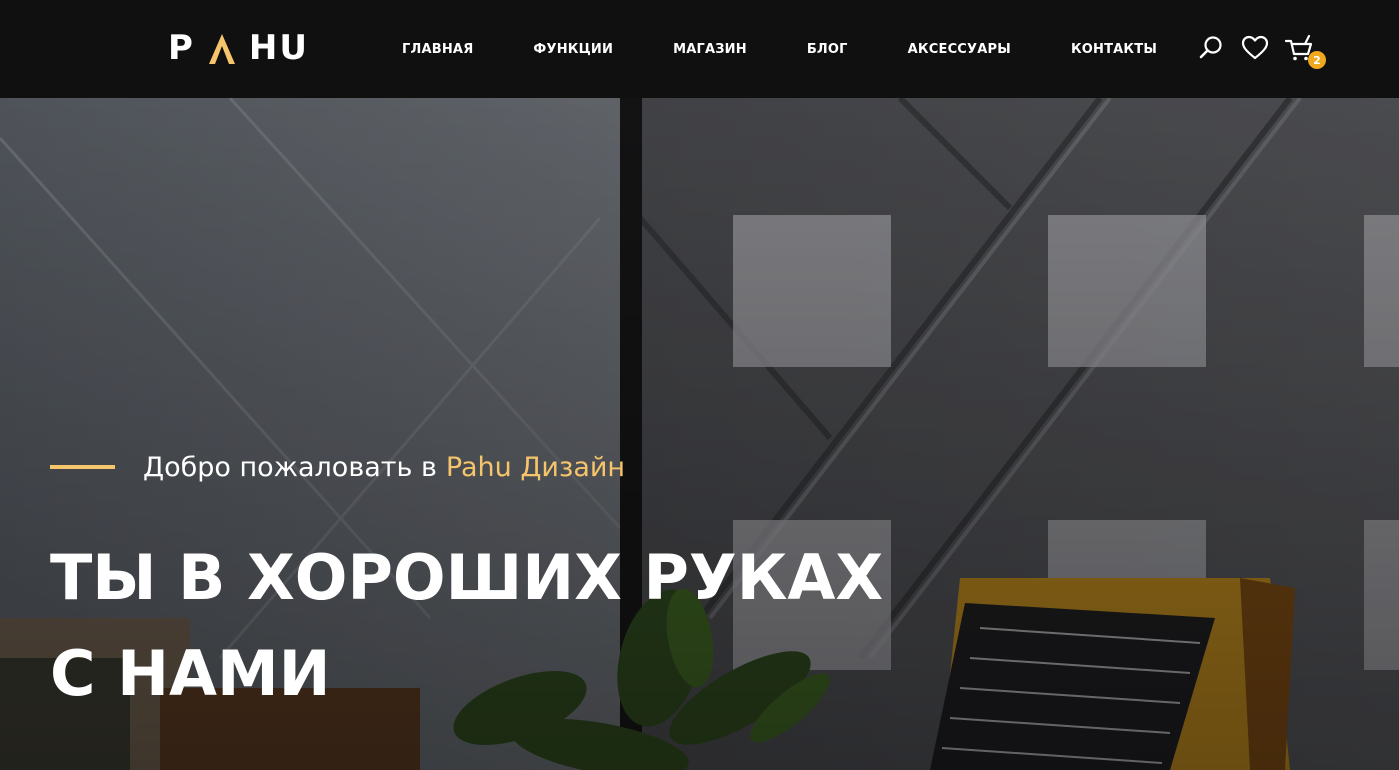 This screenshot has height=770, width=1399. I want to click on cart-icon: 2, so click(1305, 51).